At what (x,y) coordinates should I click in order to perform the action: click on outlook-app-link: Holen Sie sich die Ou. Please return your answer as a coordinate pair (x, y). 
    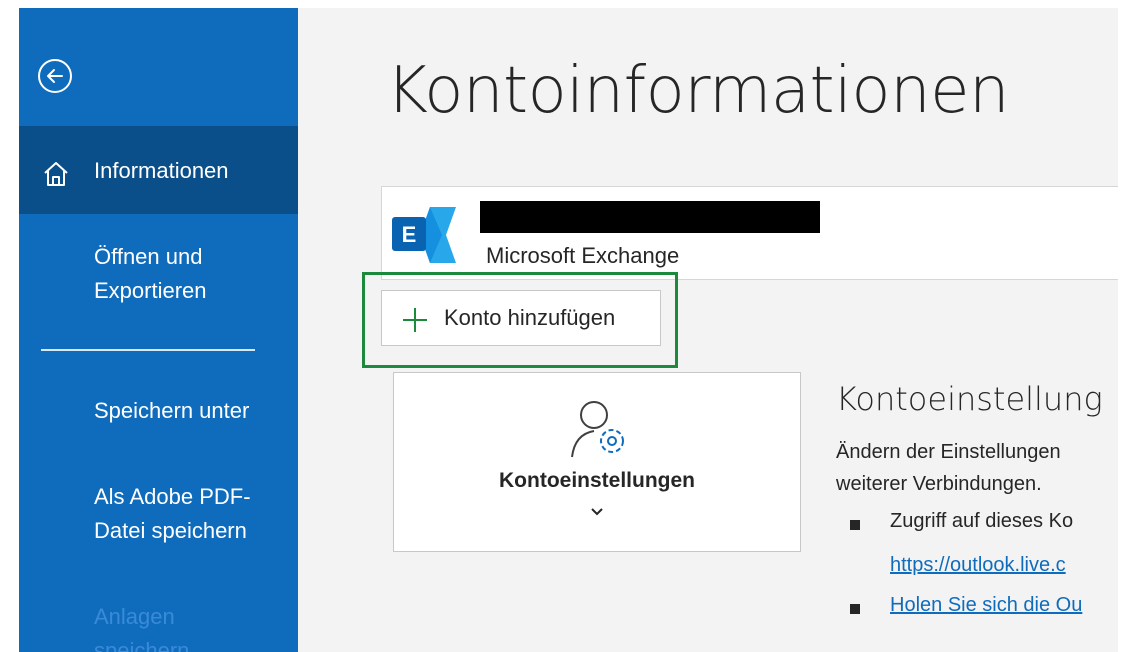
    Looking at the image, I should click on (986, 605).